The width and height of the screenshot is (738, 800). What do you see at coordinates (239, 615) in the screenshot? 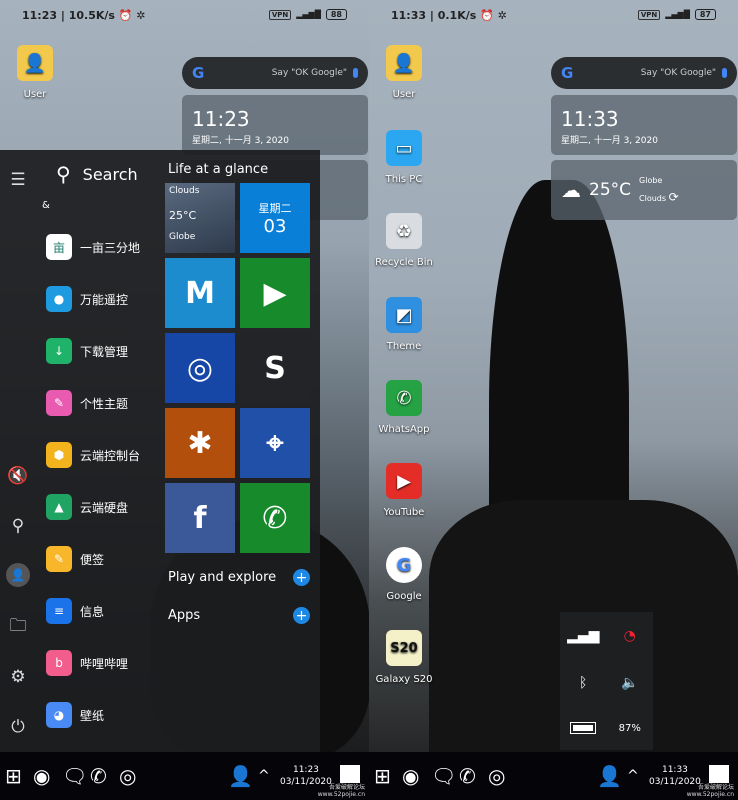
I see `apps-section: Apps +` at bounding box center [239, 615].